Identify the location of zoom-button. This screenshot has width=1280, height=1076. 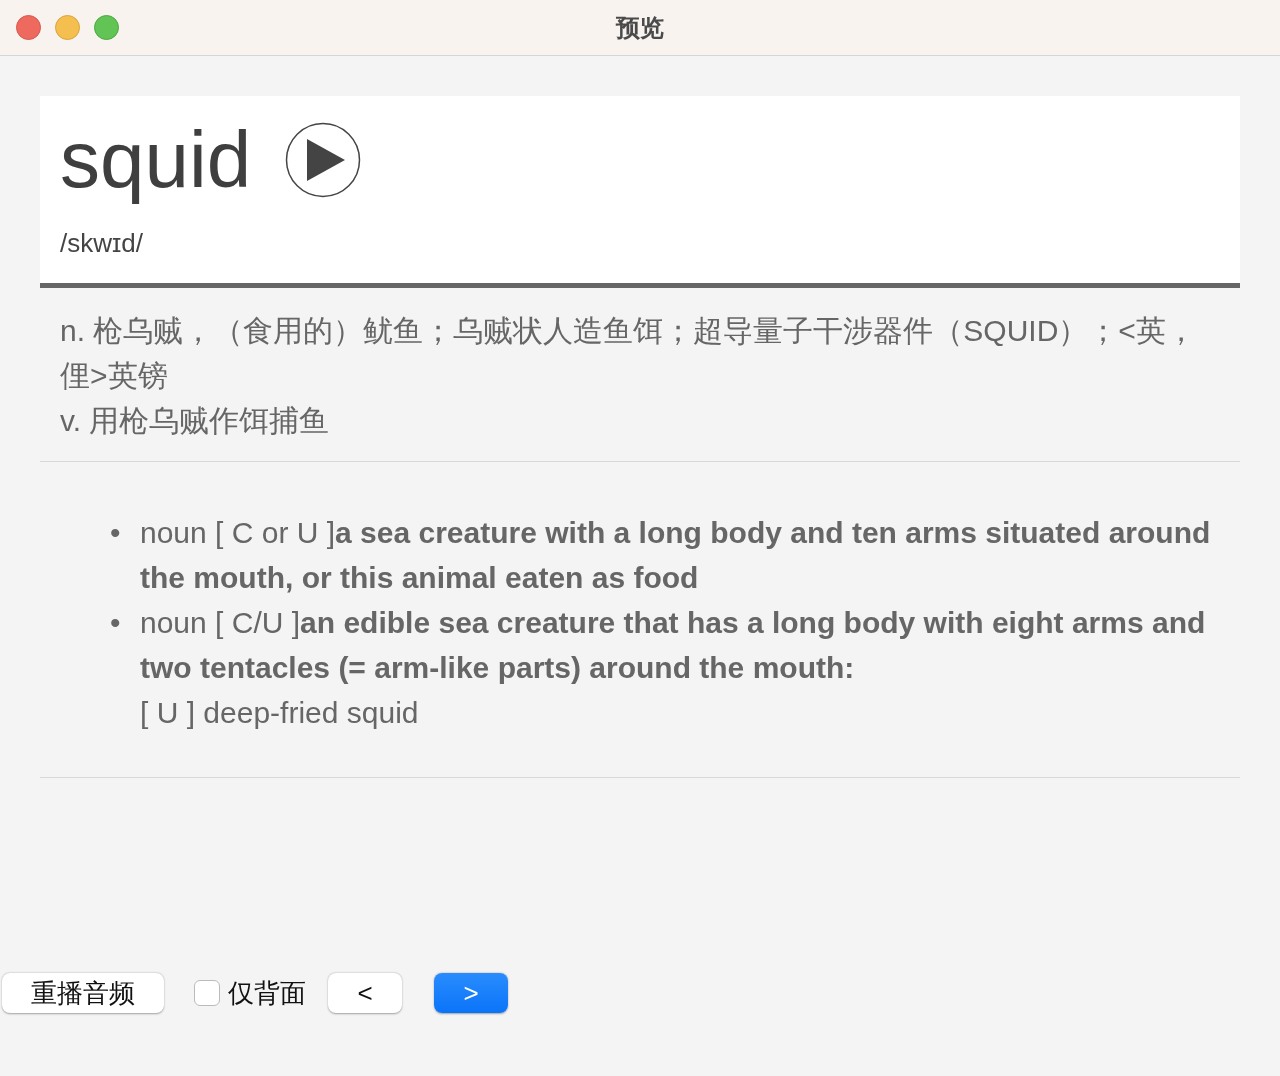
(106, 27).